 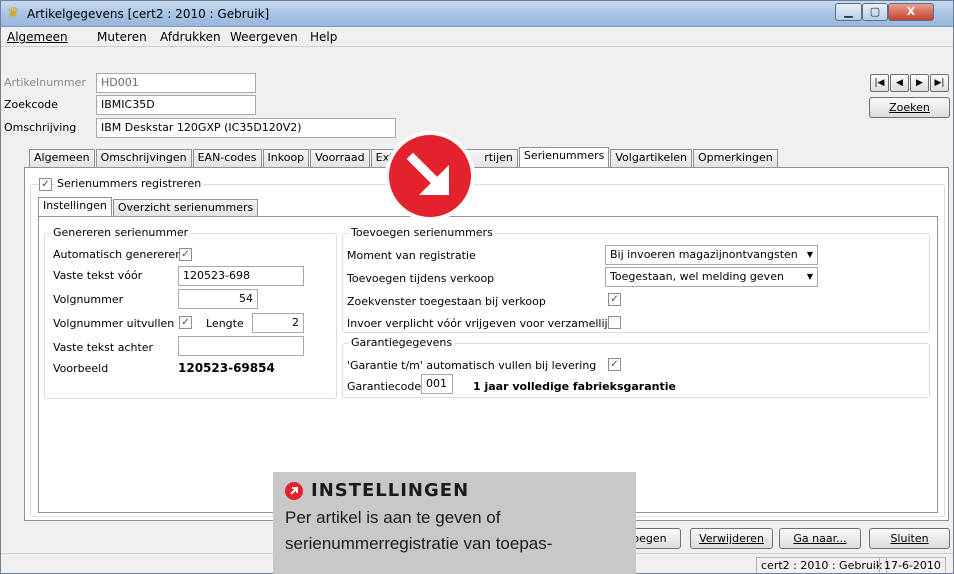 I want to click on crown-app-icon: ♛, so click(x=13, y=13).